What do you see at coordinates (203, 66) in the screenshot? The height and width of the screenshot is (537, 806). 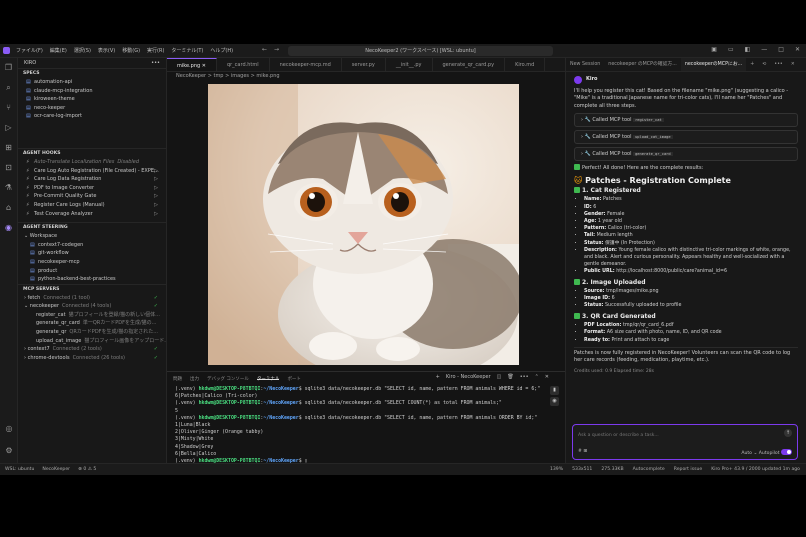 I see `tab-close-icon: ✕` at bounding box center [203, 66].